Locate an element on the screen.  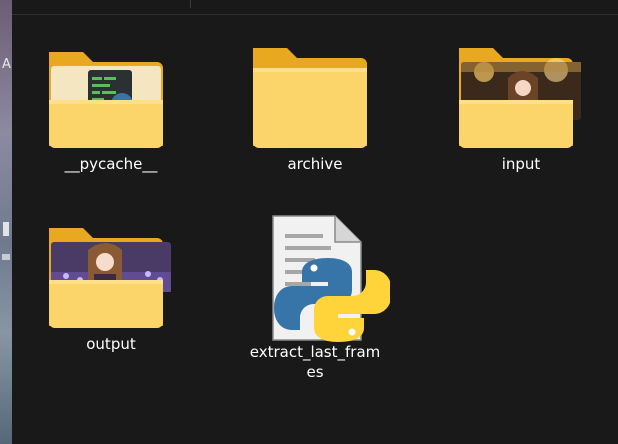
folder-label: __pycache__ is located at coordinates (111, 164).